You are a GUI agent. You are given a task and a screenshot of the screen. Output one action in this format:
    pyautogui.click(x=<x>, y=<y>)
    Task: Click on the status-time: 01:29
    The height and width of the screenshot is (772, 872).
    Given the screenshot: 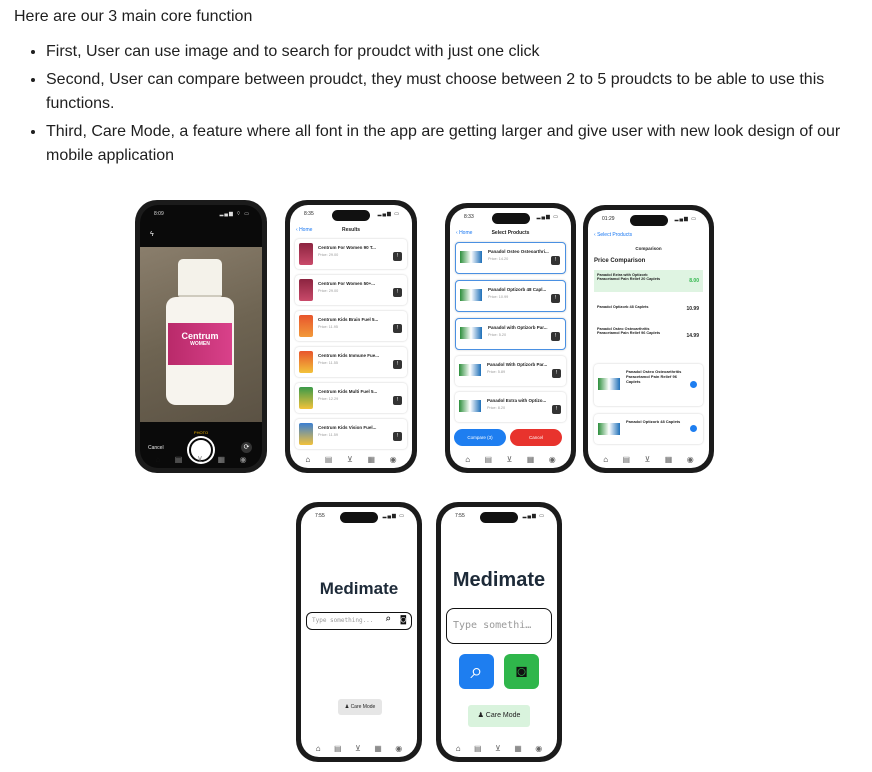 What is the action you would take?
    pyautogui.click(x=608, y=219)
    